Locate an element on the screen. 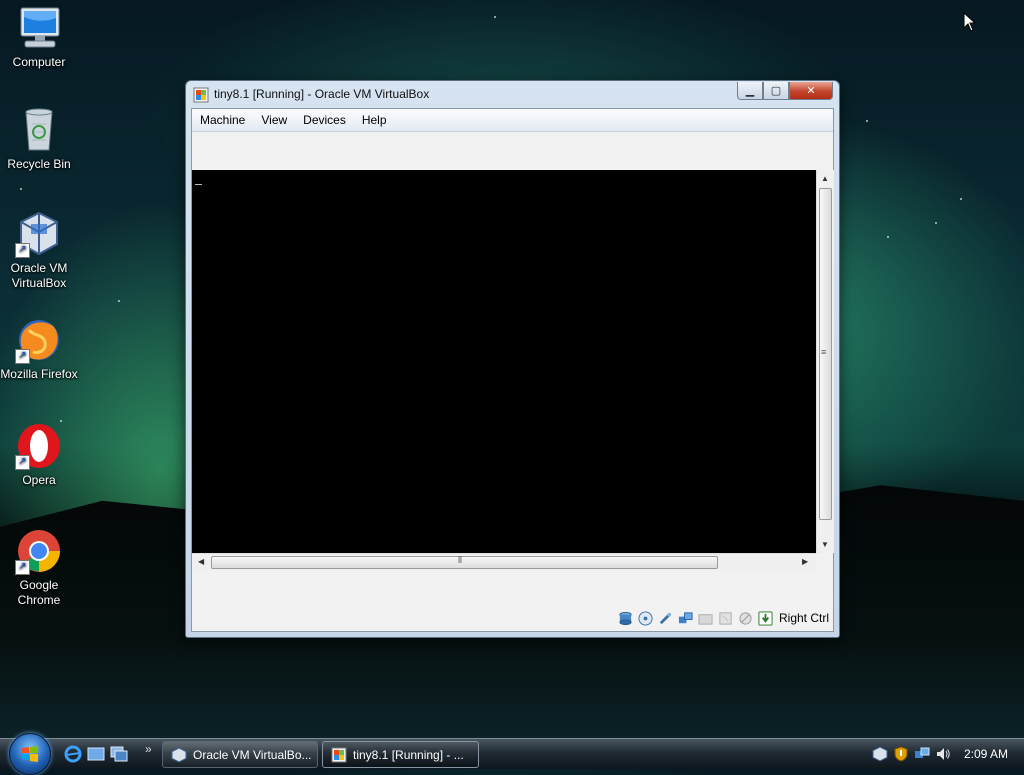  desktop-icon-opera: ↗ Opera is located at coordinates (39, 455).